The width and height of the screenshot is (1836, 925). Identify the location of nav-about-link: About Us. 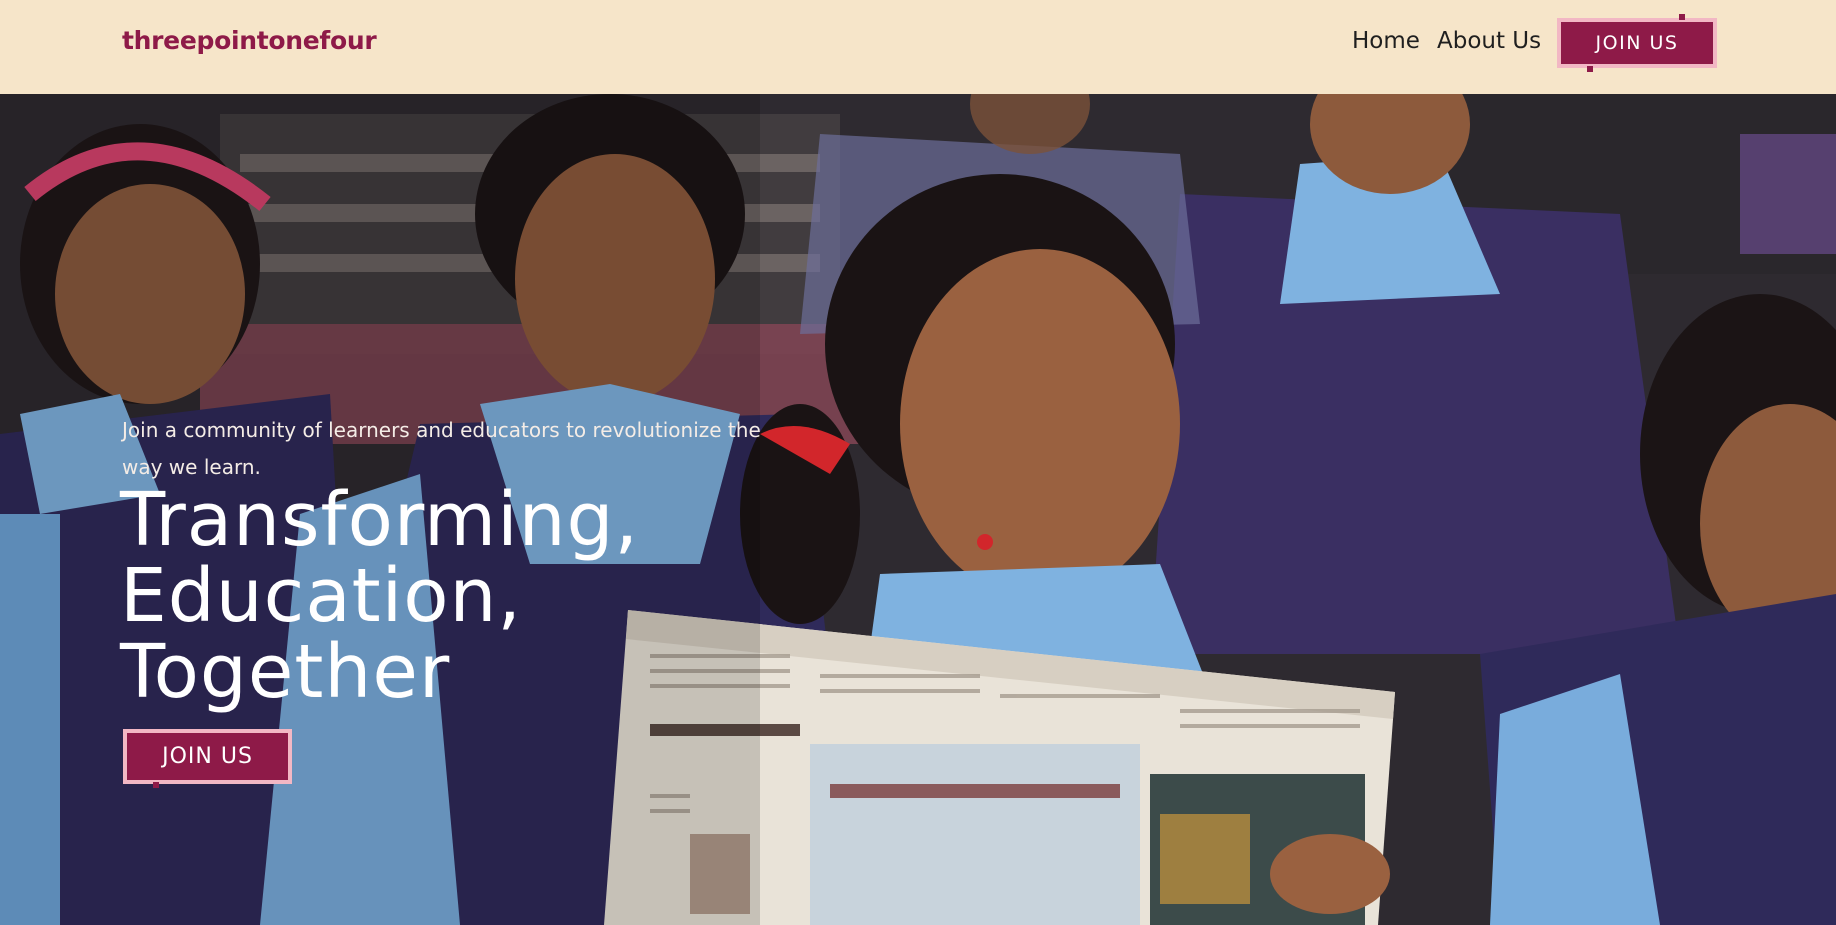
(1489, 41).